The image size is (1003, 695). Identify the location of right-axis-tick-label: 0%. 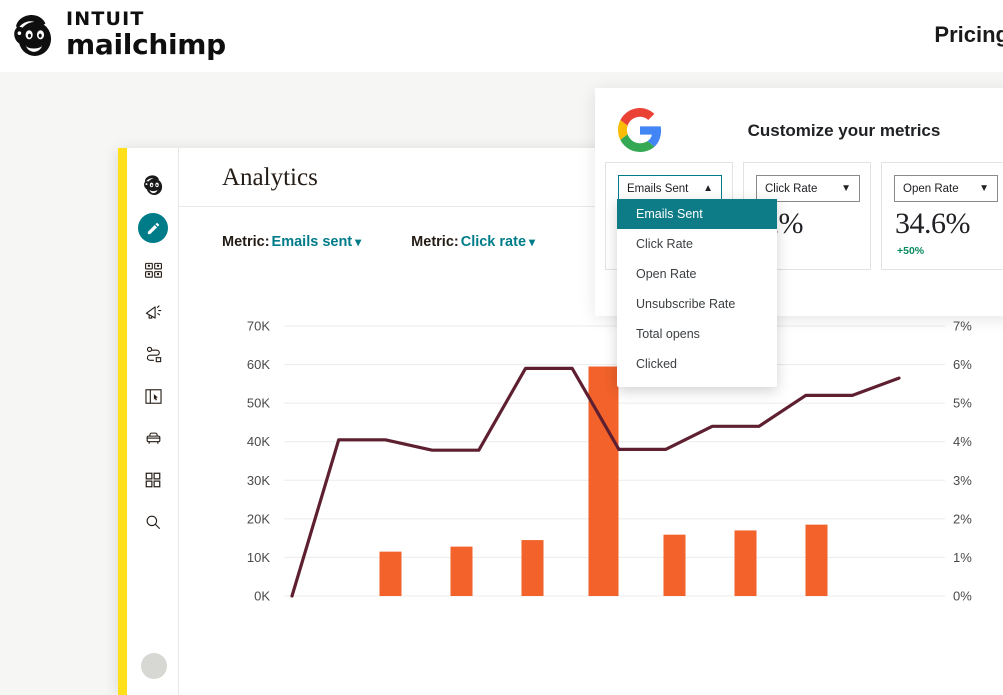
(962, 596).